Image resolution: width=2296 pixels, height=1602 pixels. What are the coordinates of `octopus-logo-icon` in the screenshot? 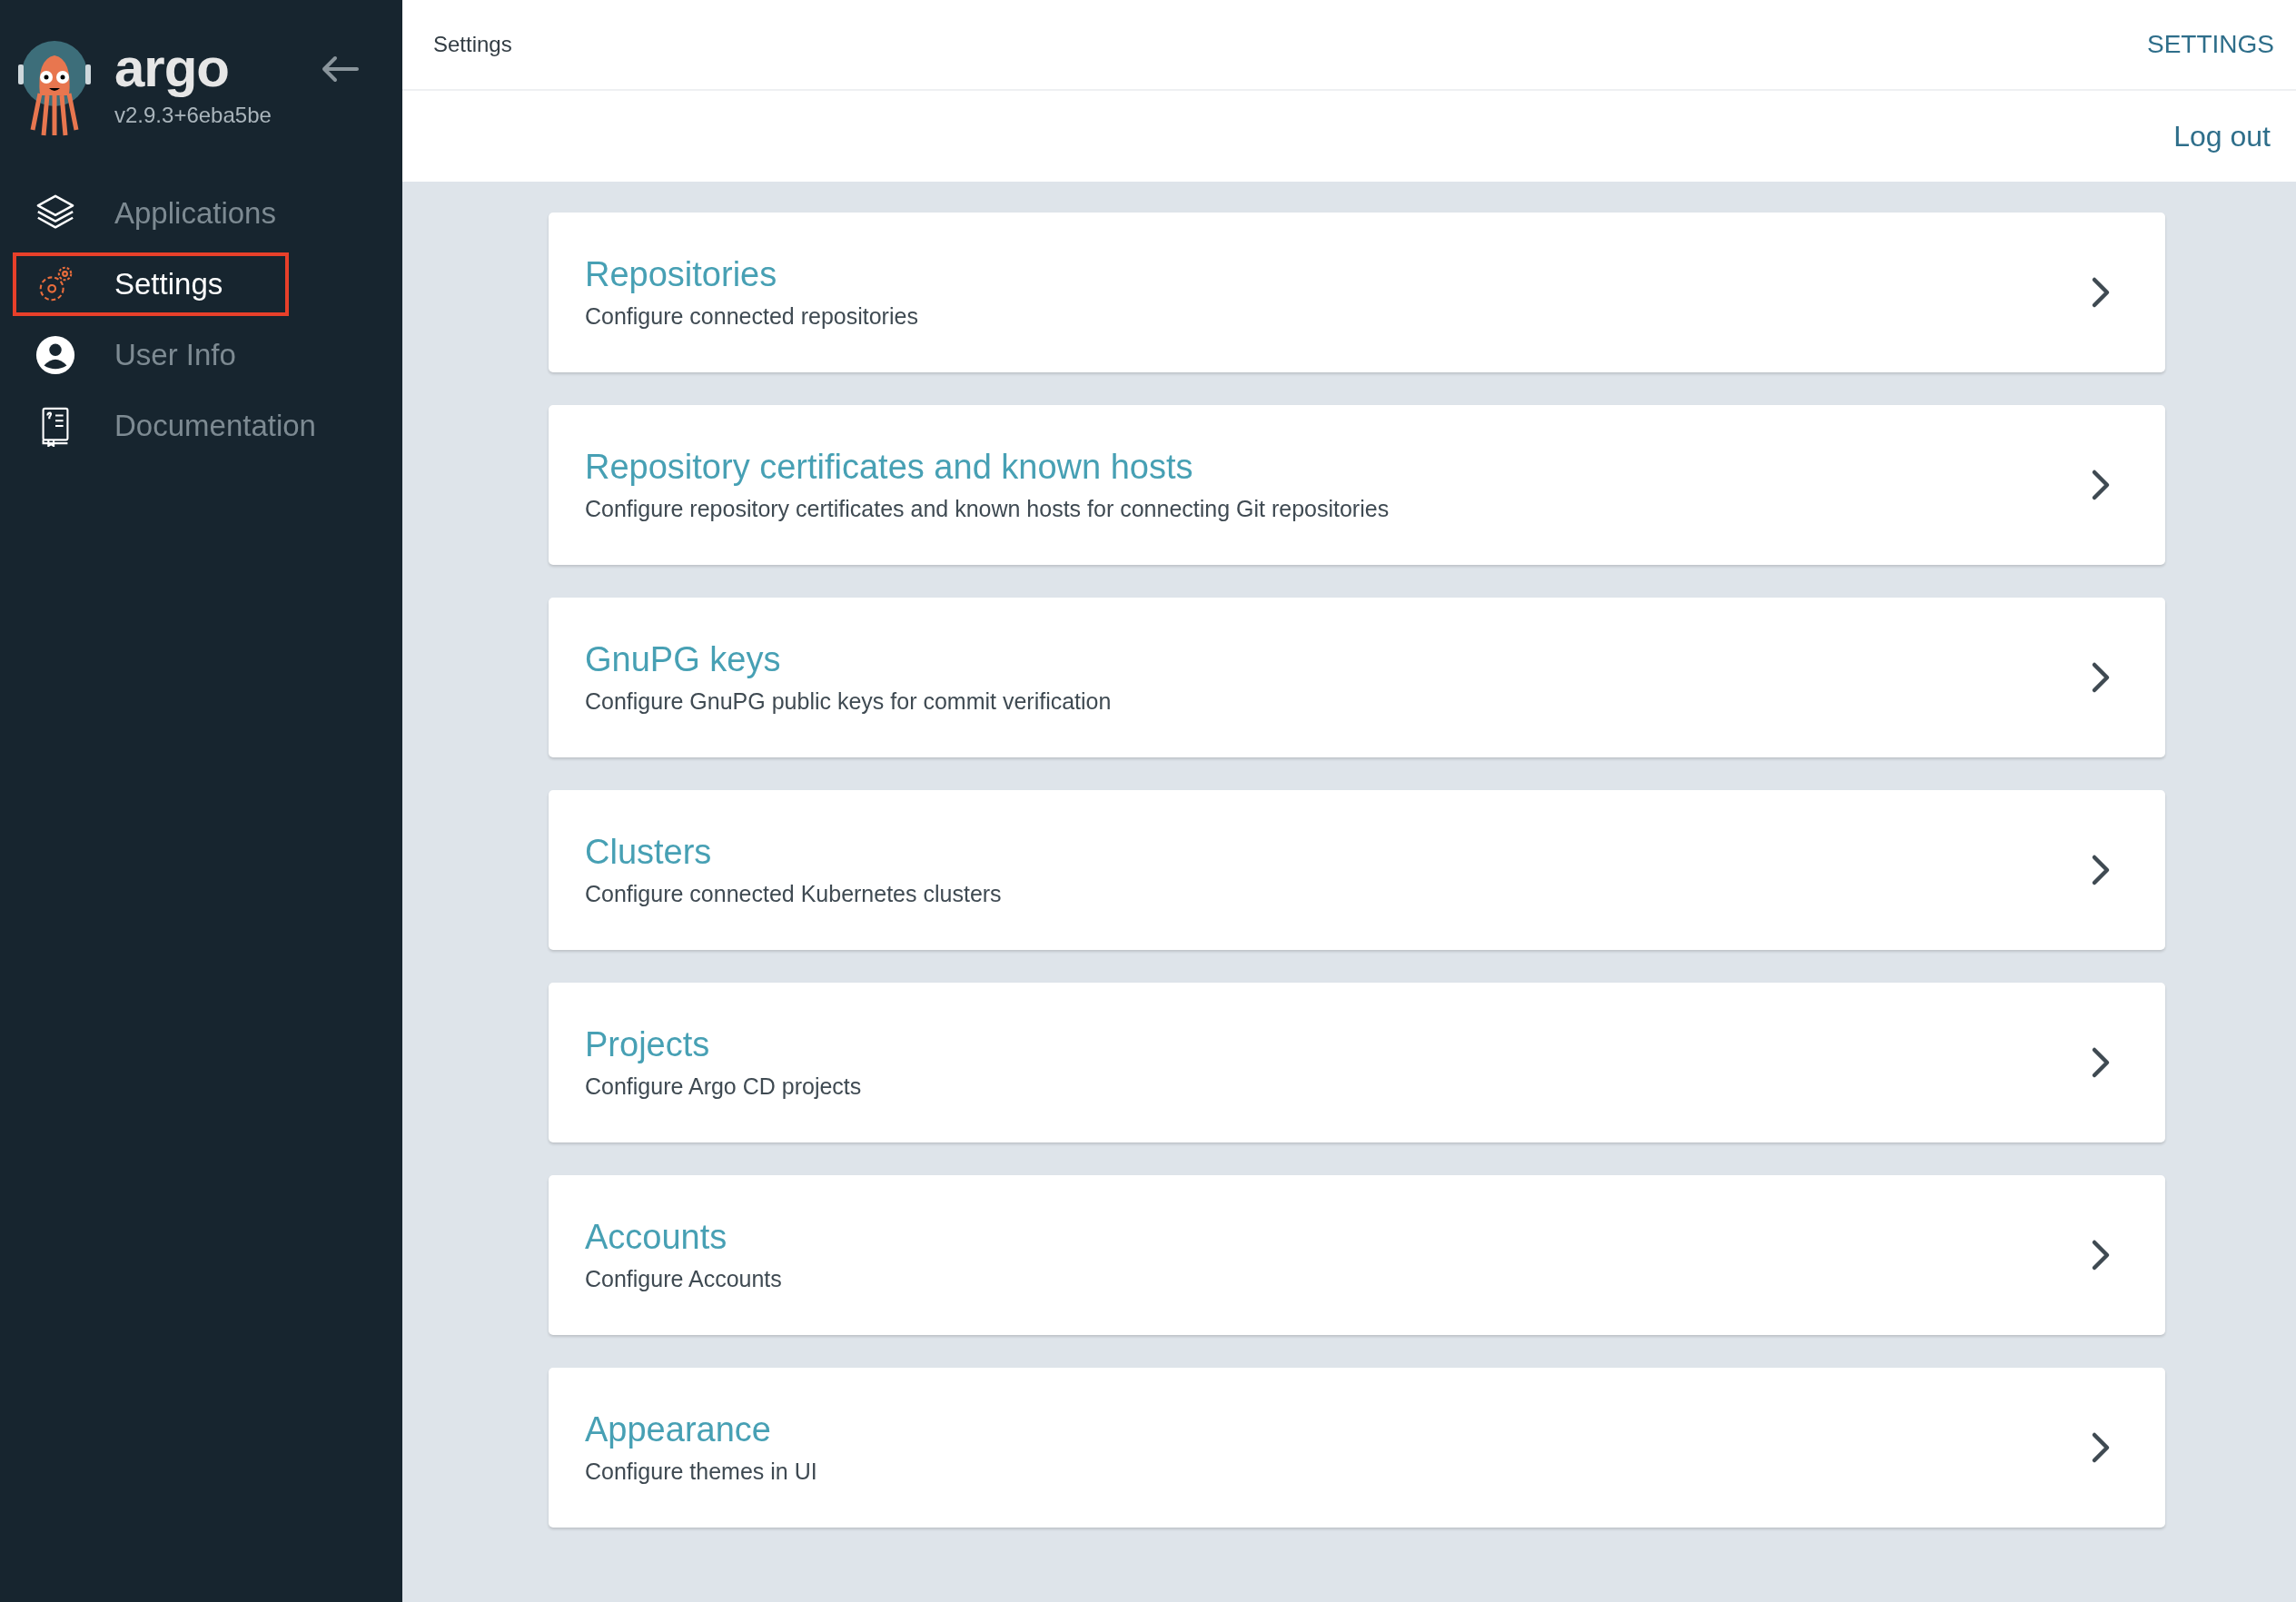 It's located at (55, 88).